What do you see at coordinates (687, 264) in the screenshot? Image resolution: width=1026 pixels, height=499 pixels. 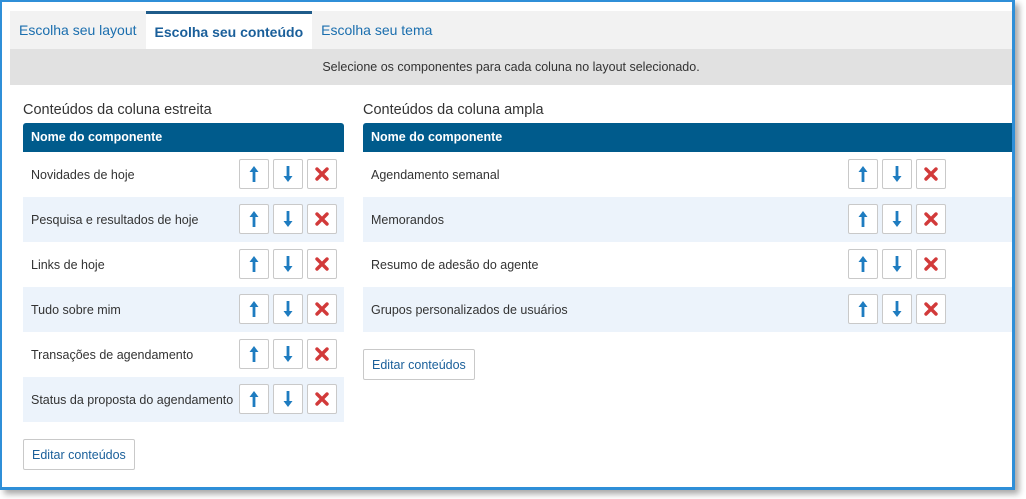 I see `wide-component-row: Resumo de adesão do agente` at bounding box center [687, 264].